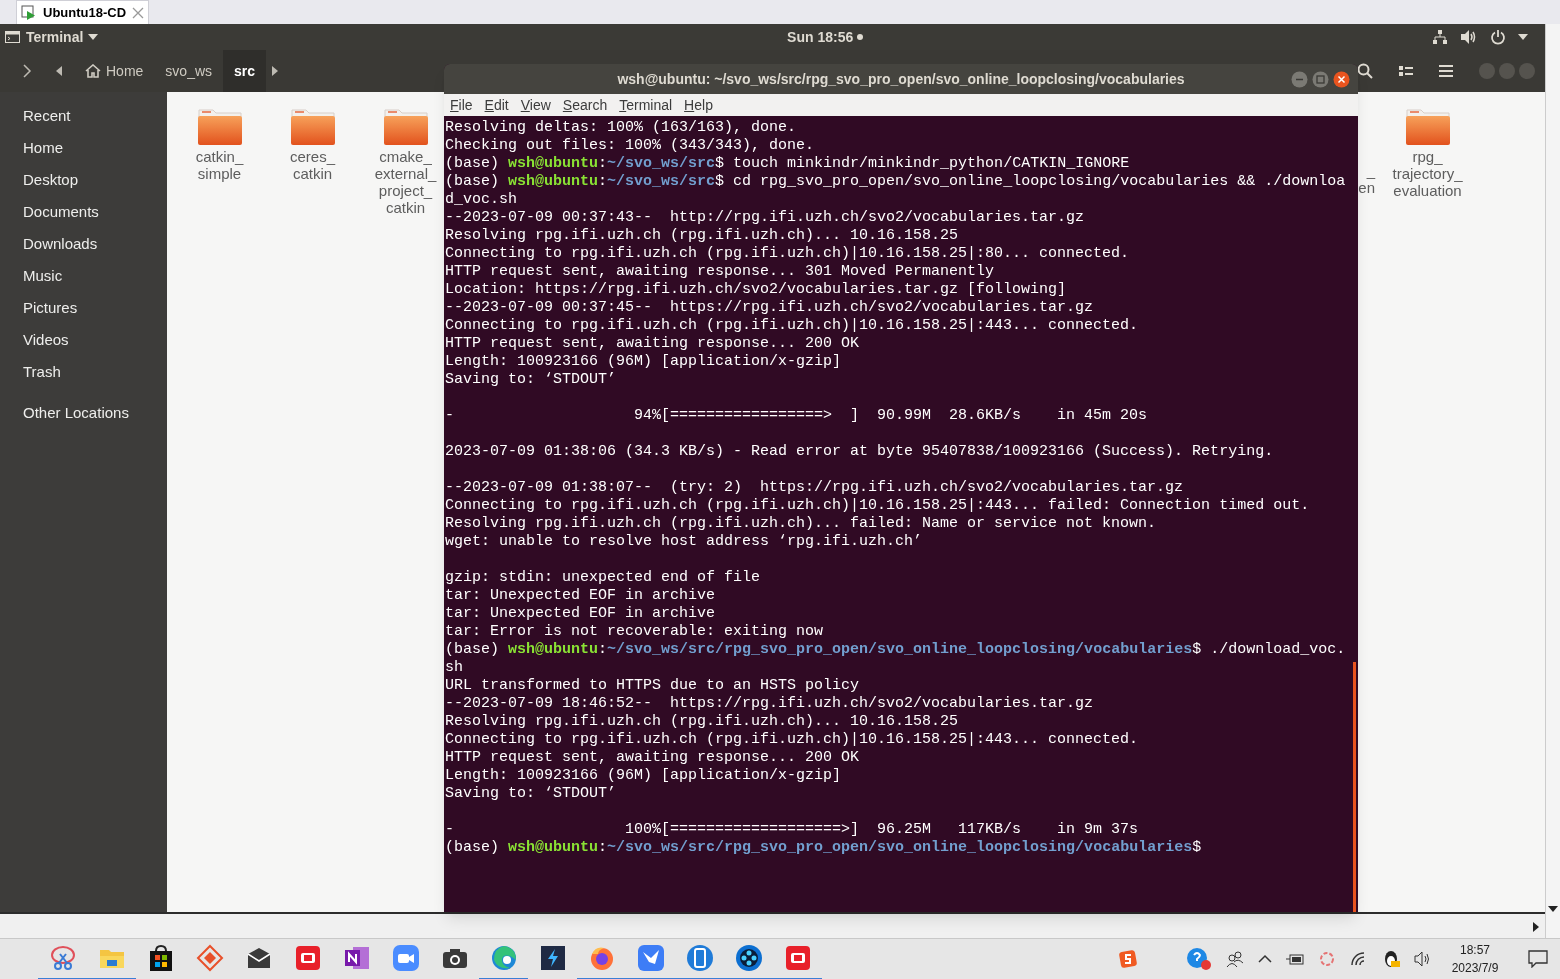  Describe the element at coordinates (62, 958) in the screenshot. I see `scissors-icon` at that location.